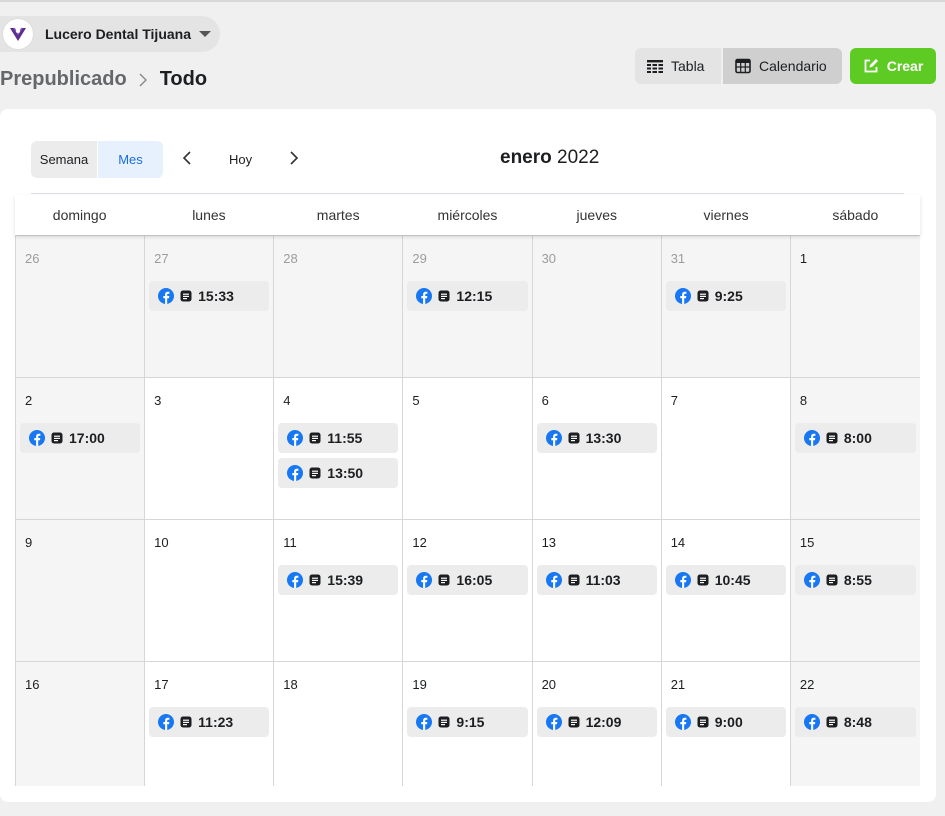  What do you see at coordinates (293, 160) in the screenshot?
I see `chevron-right-icon` at bounding box center [293, 160].